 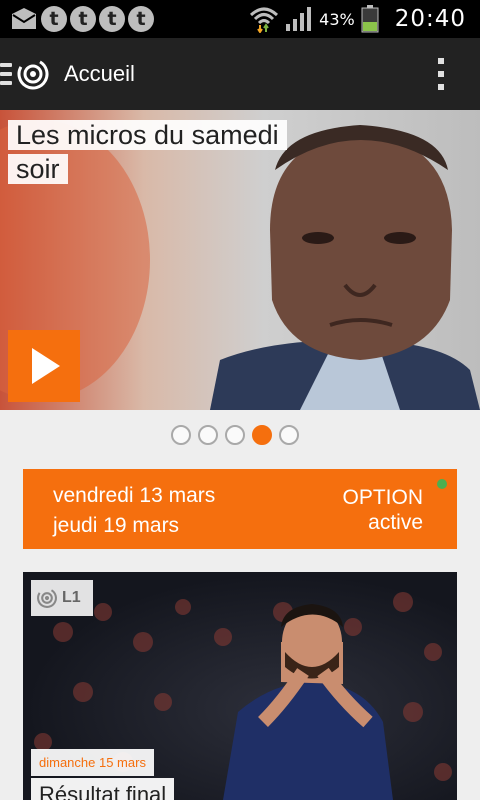 I want to click on action-bar: Accueil, so click(x=240, y=74).